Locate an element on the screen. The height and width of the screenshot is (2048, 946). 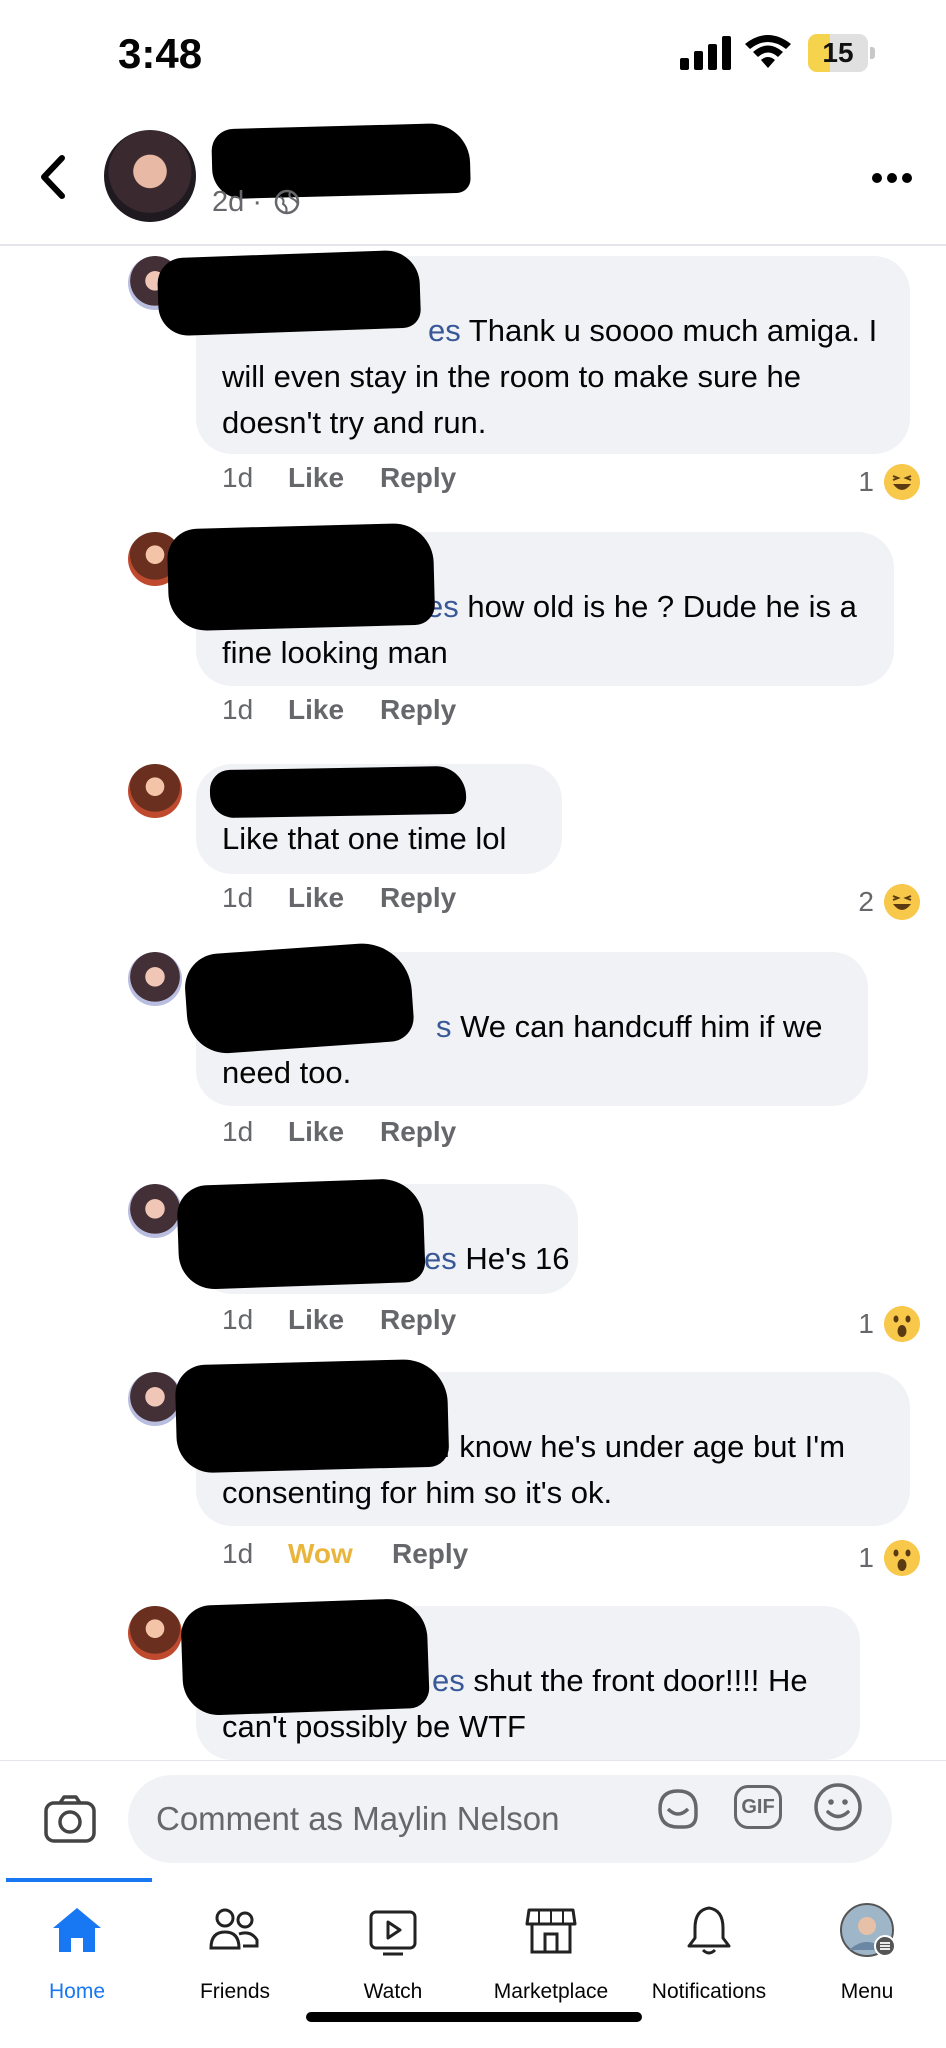
marketplace-icon is located at coordinates (551, 1931).